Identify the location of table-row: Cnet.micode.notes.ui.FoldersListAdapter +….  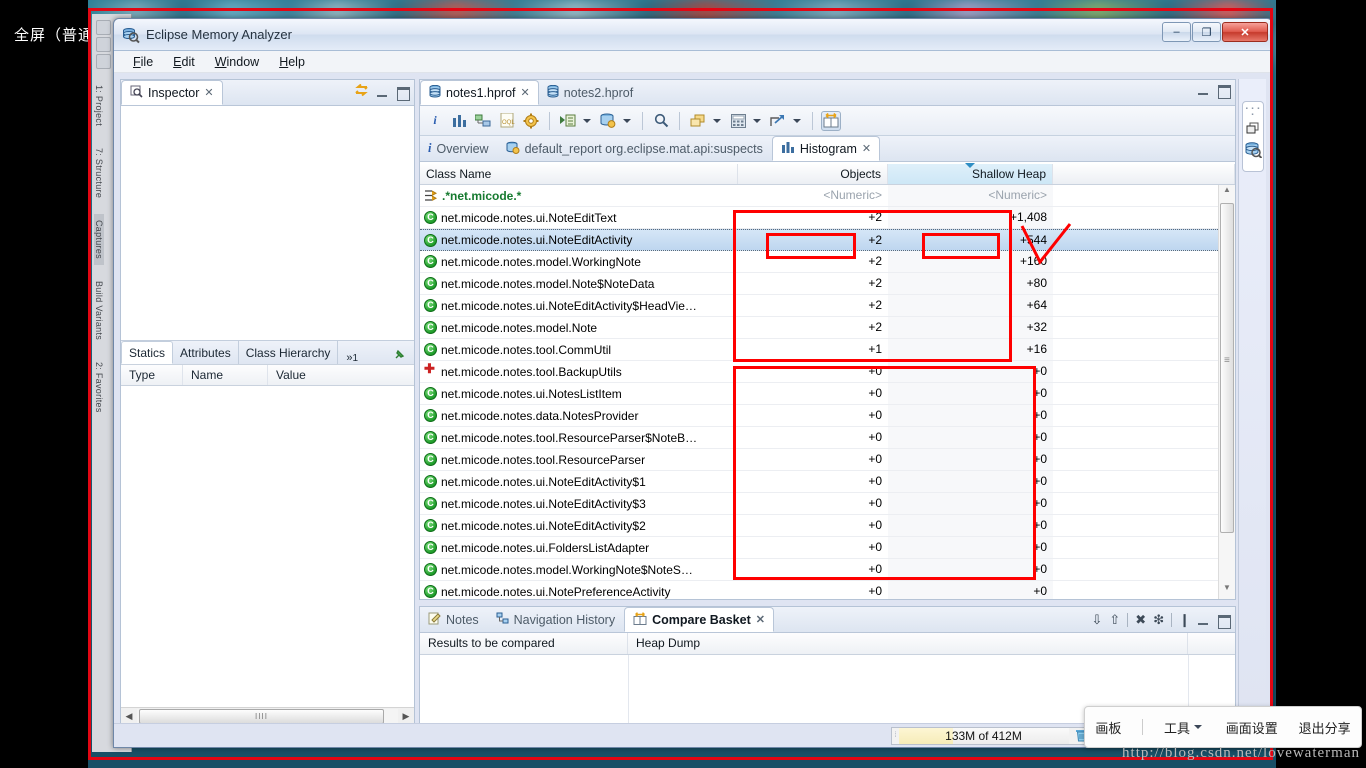
(819, 548).